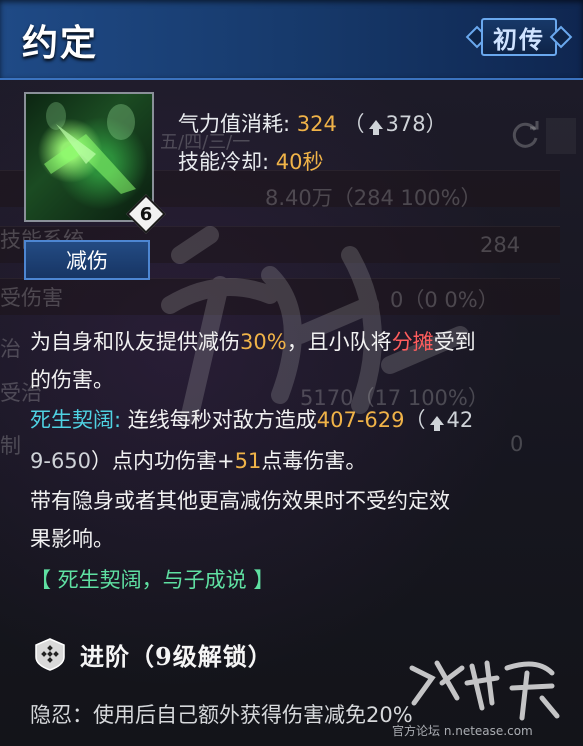 Image resolution: width=583 pixels, height=746 pixels. What do you see at coordinates (61, 461) in the screenshot?
I see `upgraded-damage-value: 9-650` at bounding box center [61, 461].